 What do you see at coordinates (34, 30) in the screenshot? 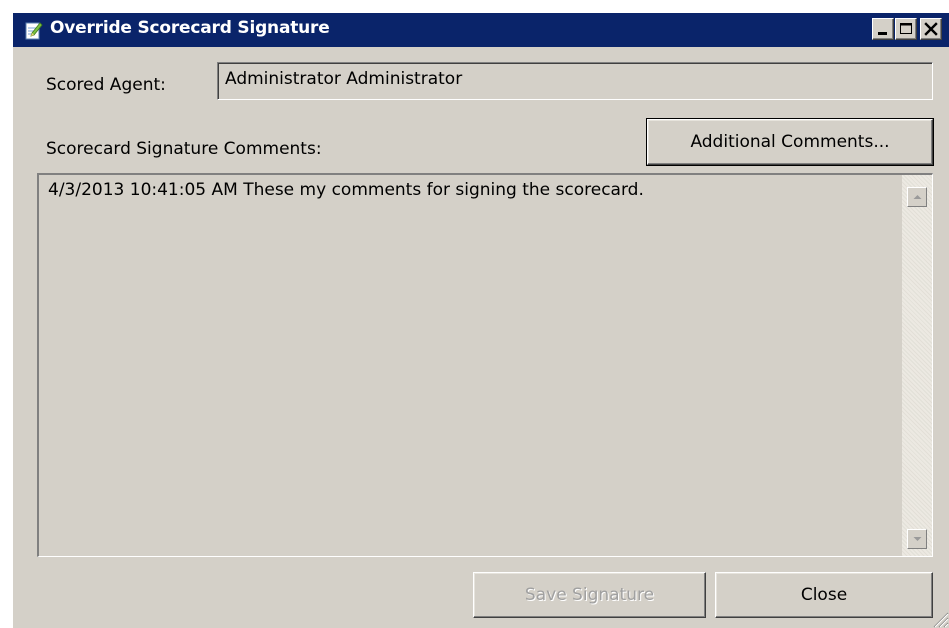
I see `notepad-icon` at bounding box center [34, 30].